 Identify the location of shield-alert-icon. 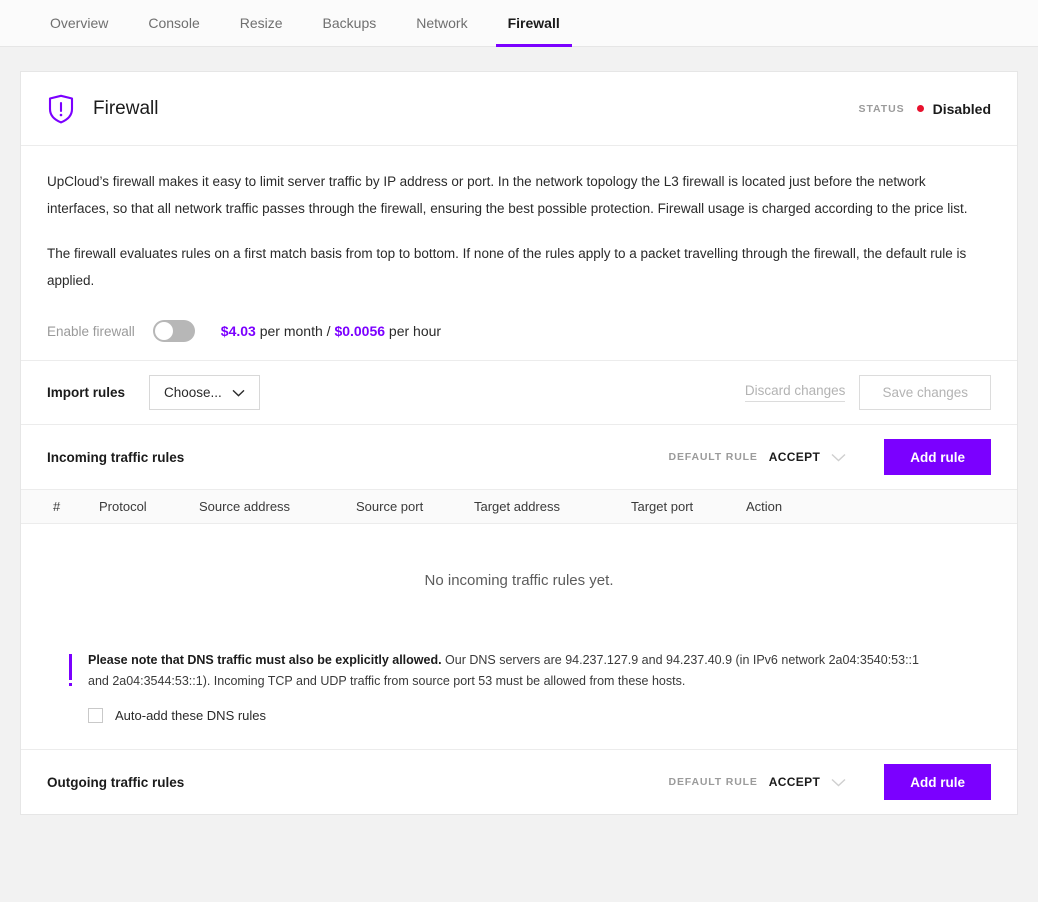
(61, 109).